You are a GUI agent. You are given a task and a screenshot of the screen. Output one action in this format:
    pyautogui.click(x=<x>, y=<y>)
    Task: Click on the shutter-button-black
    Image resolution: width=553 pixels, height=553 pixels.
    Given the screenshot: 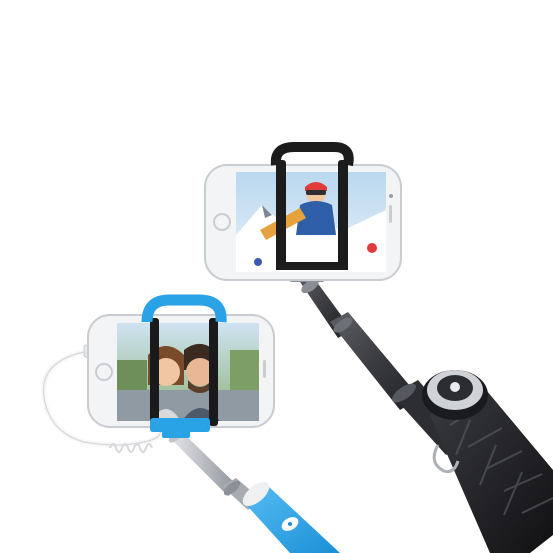 What is the action you would take?
    pyautogui.click(x=455, y=395)
    